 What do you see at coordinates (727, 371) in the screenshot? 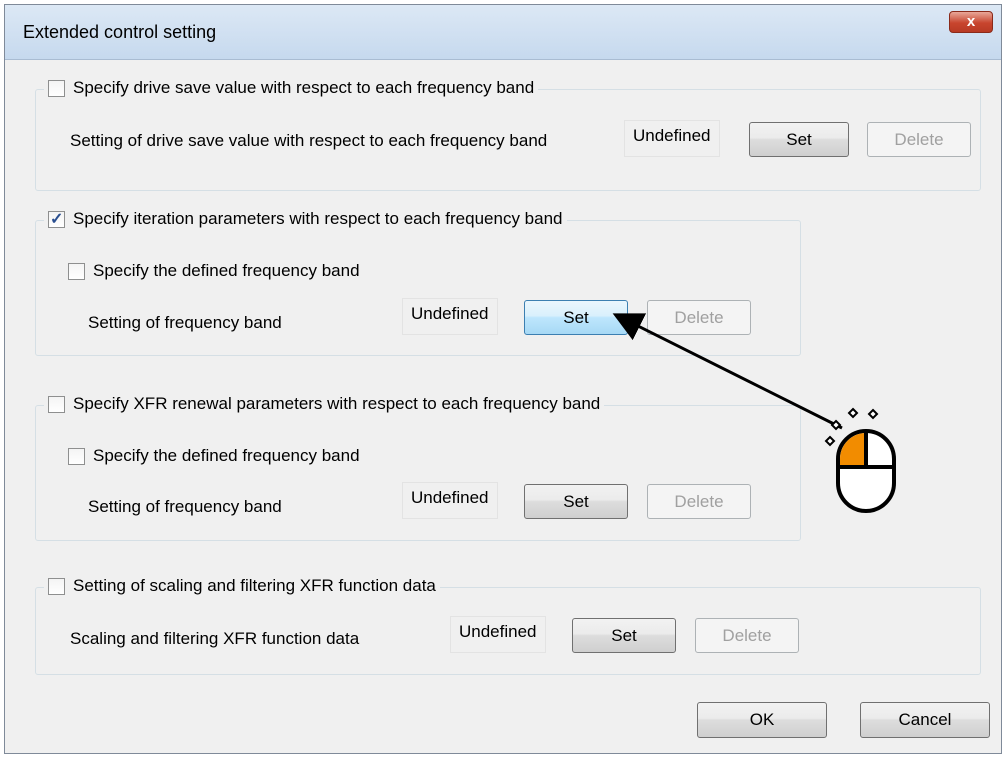
I see `pointer-arrow` at bounding box center [727, 371].